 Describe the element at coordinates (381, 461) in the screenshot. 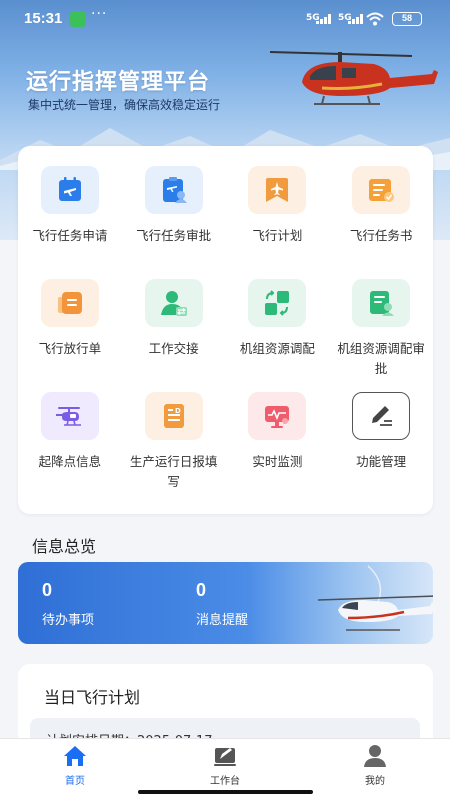

I see `function-label: 功能管理` at that location.